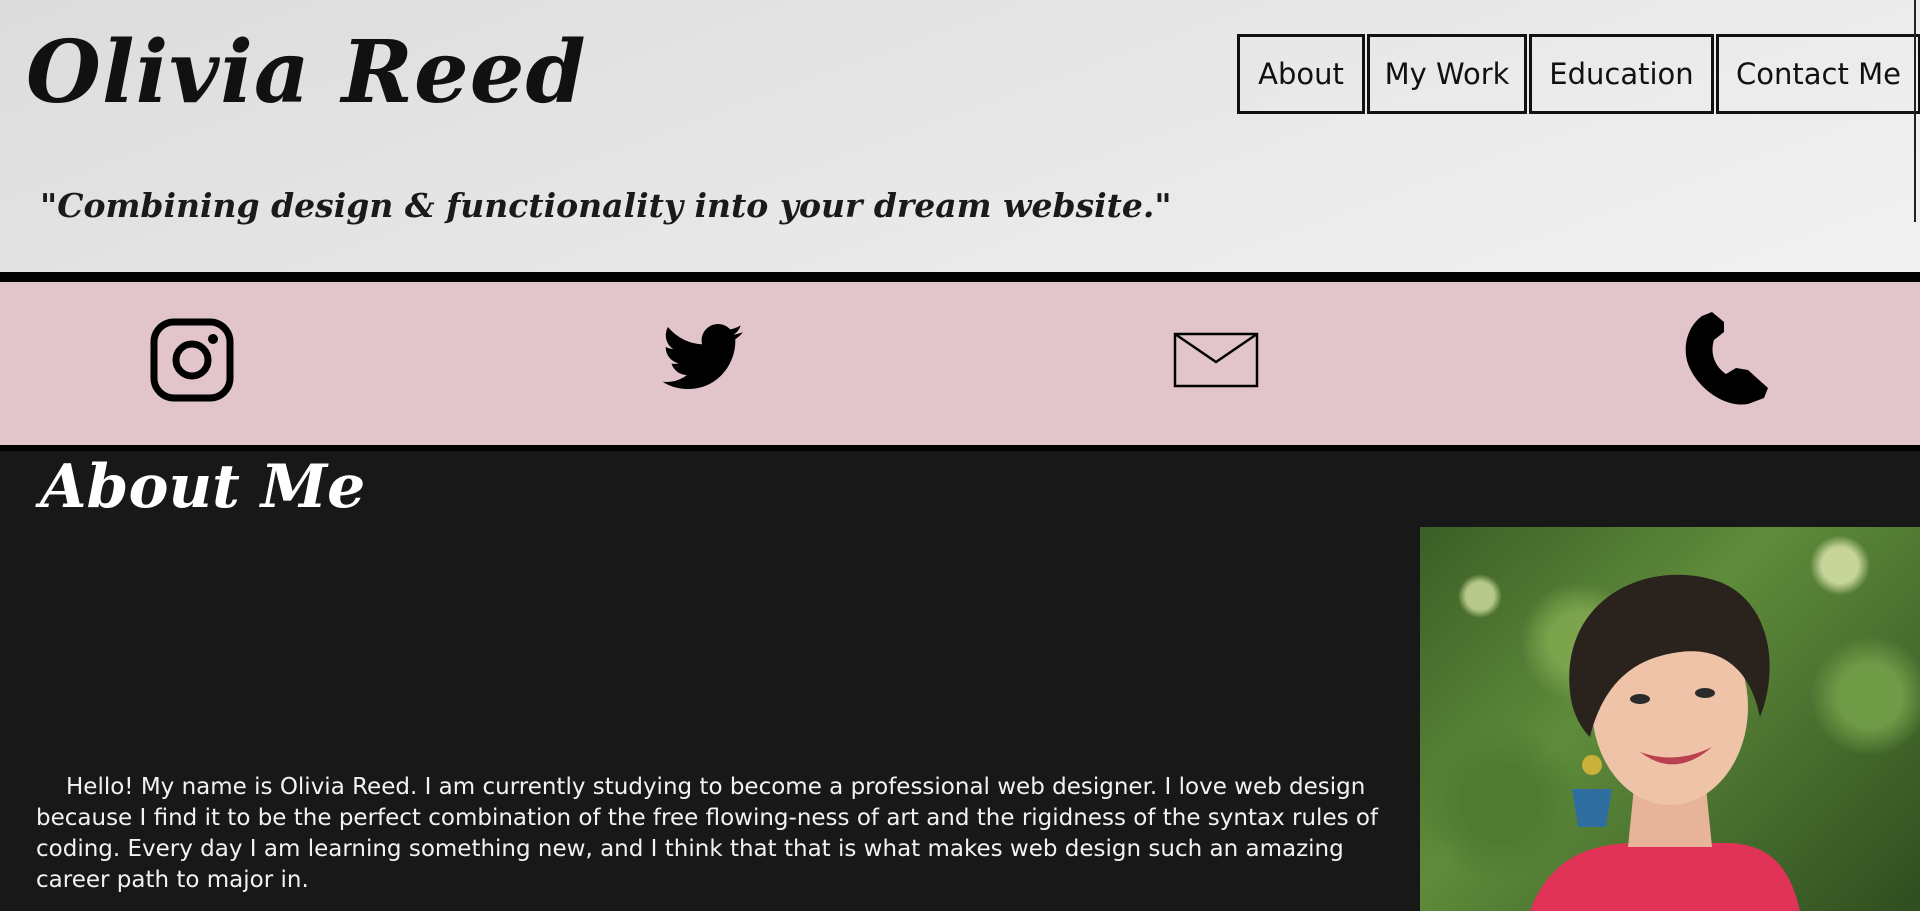 This screenshot has width=1920, height=911. What do you see at coordinates (192, 360) in the screenshot?
I see `instagram-icon` at bounding box center [192, 360].